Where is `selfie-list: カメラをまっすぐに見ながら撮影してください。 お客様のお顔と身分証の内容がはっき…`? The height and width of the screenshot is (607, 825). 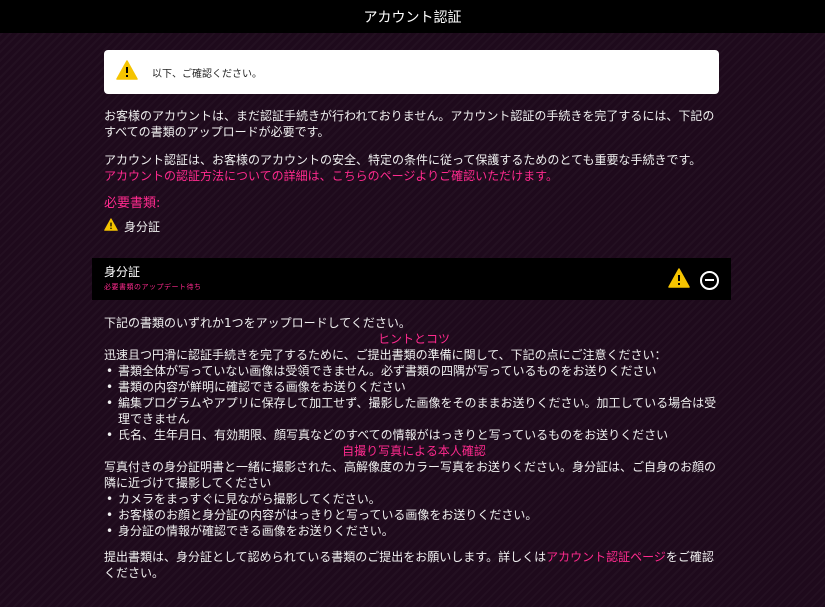
selfie-list: カメラをまっすぐに見ながら撮影してください。 お客様のお顔と身分証の内容がはっき… is located at coordinates (414, 515).